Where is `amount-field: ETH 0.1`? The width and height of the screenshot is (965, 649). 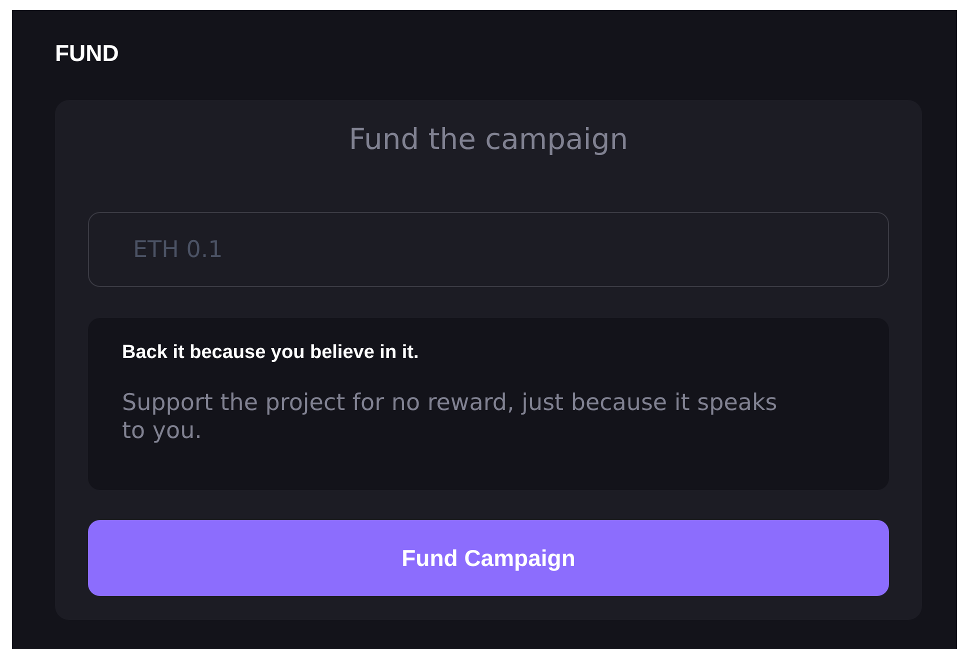
amount-field: ETH 0.1 is located at coordinates (488, 249).